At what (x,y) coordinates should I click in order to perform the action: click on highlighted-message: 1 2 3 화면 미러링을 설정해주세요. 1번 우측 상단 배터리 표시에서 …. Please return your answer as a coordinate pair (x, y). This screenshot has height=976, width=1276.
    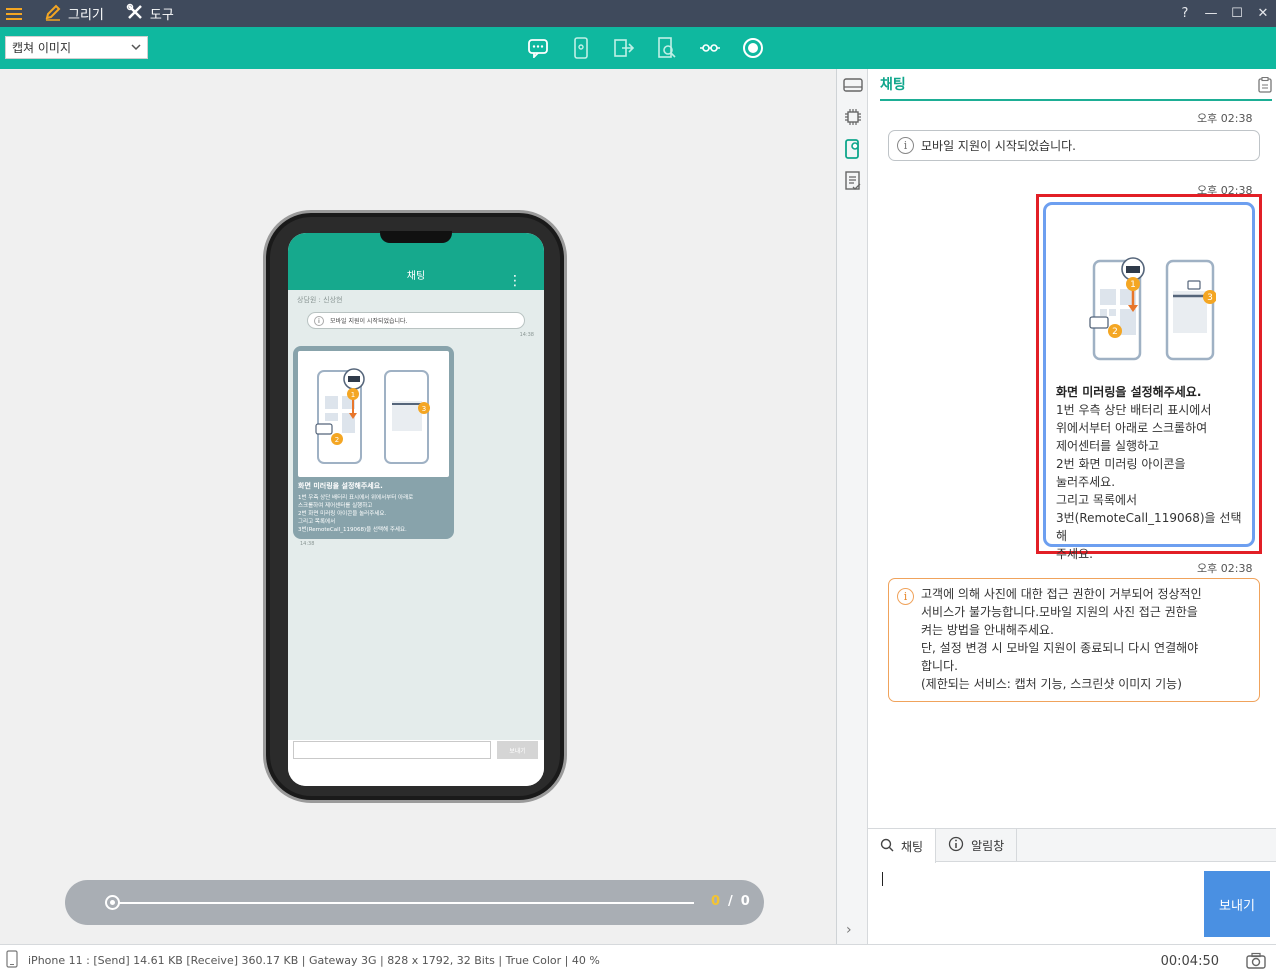
    Looking at the image, I should click on (1149, 377).